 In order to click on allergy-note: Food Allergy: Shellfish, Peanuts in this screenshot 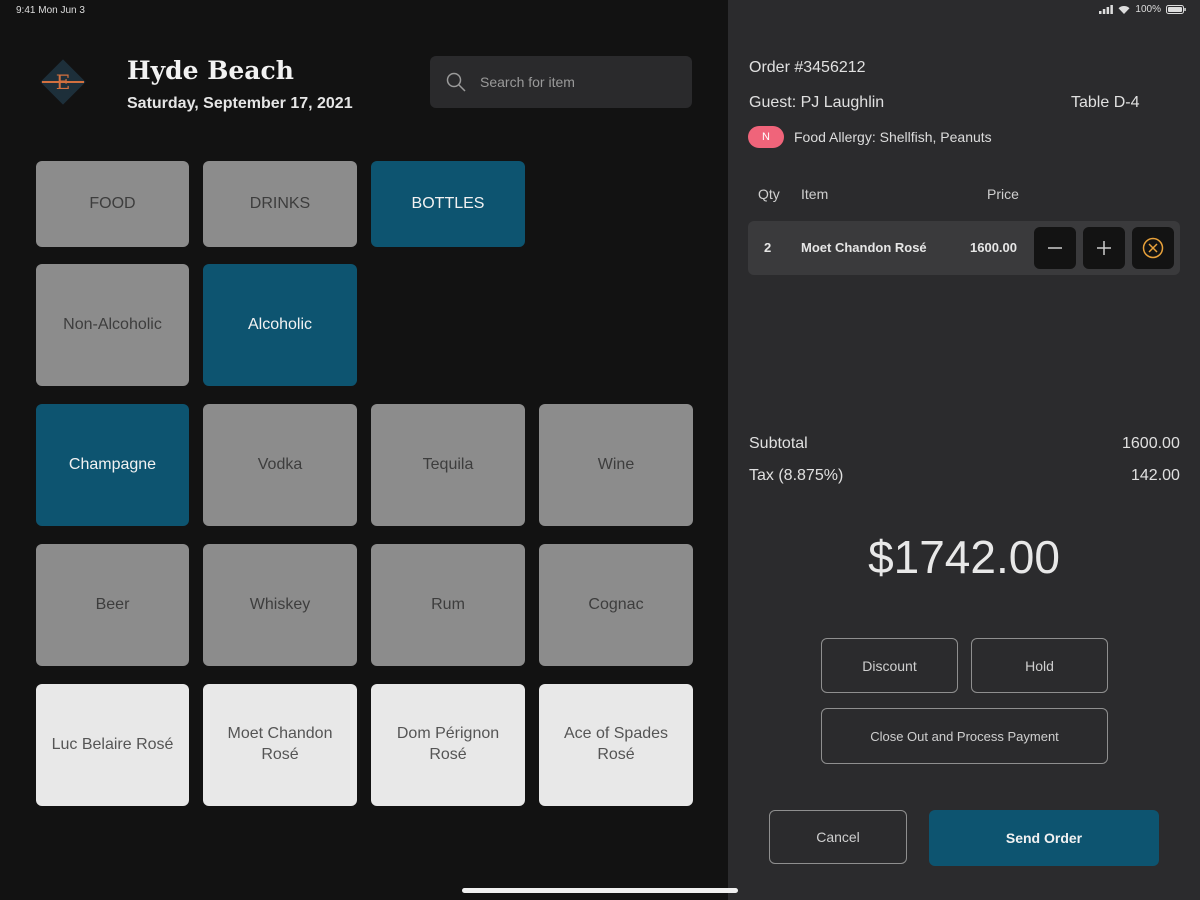, I will do `click(893, 137)`.